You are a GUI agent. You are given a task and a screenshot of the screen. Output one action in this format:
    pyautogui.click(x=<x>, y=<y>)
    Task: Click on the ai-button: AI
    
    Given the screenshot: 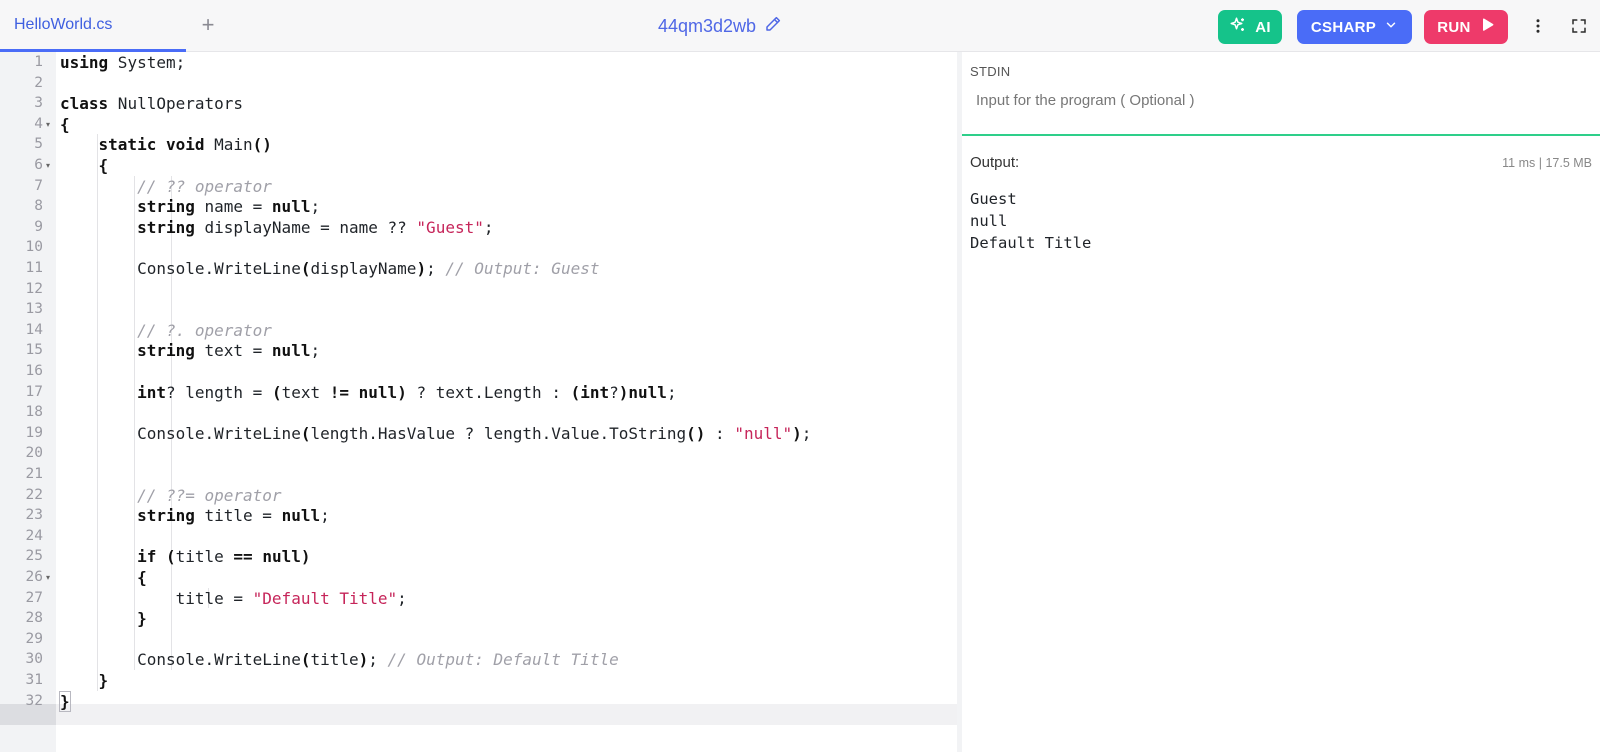 What is the action you would take?
    pyautogui.click(x=1250, y=27)
    